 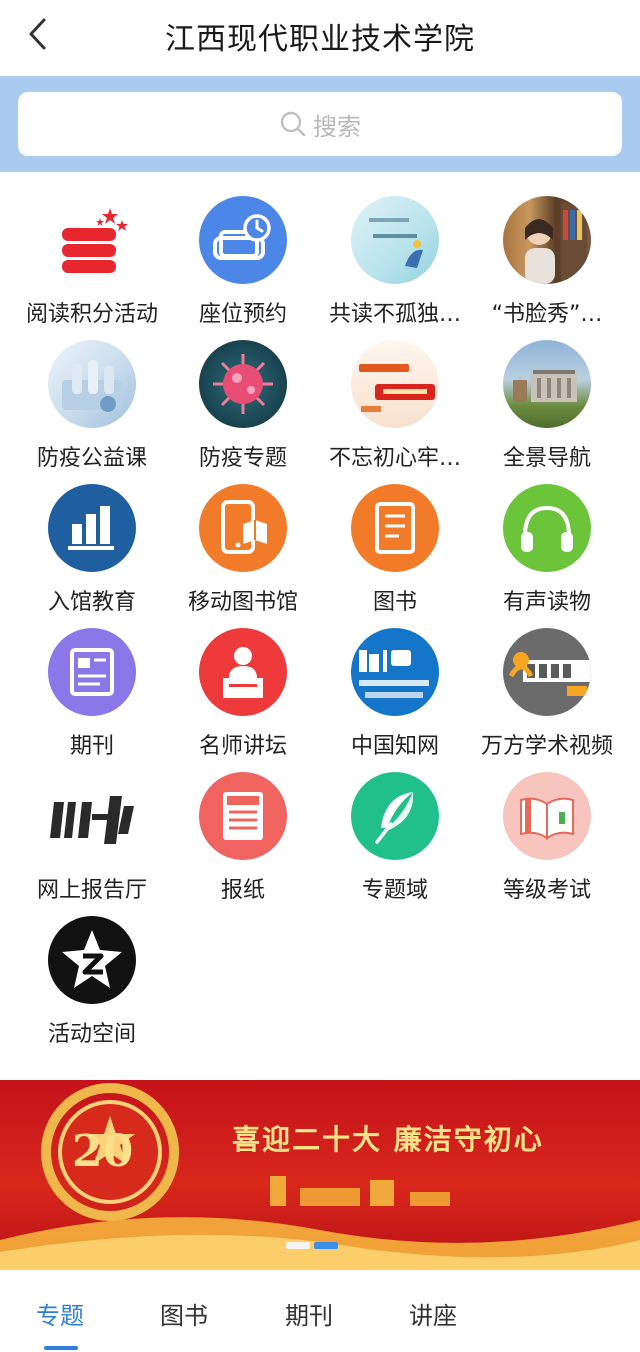 I want to click on book-icon, so click(x=395, y=528).